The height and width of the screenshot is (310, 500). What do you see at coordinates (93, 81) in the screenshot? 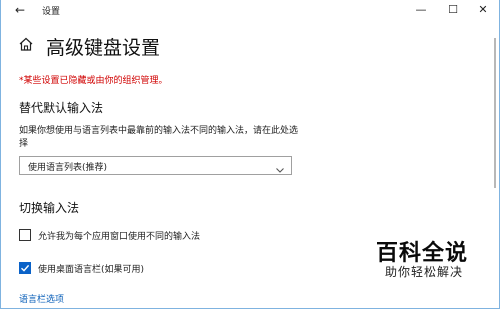
I see `managed-settings-note: *某些设置已隐藏或由你的组织管理。` at bounding box center [93, 81].